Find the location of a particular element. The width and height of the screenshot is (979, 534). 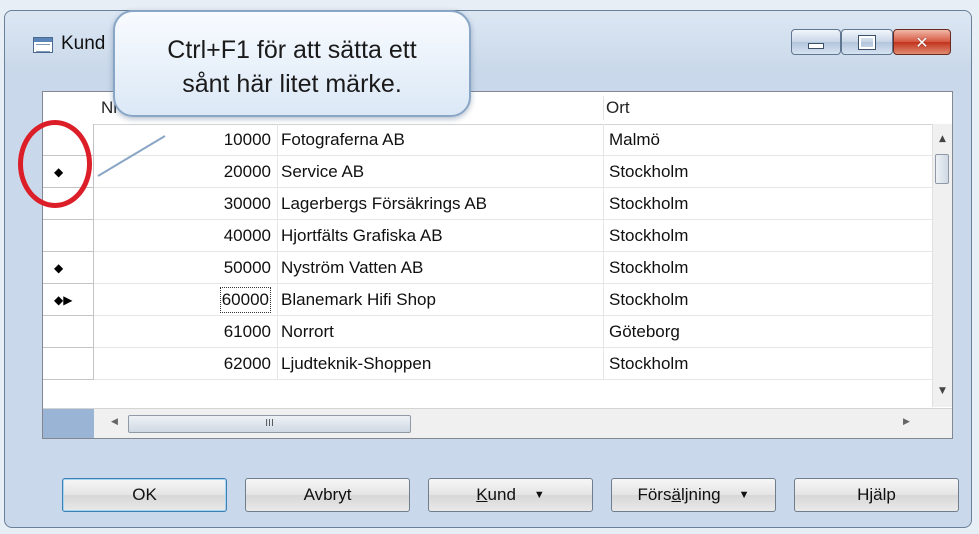

scroll-down-icon: ▼ is located at coordinates (942, 391).